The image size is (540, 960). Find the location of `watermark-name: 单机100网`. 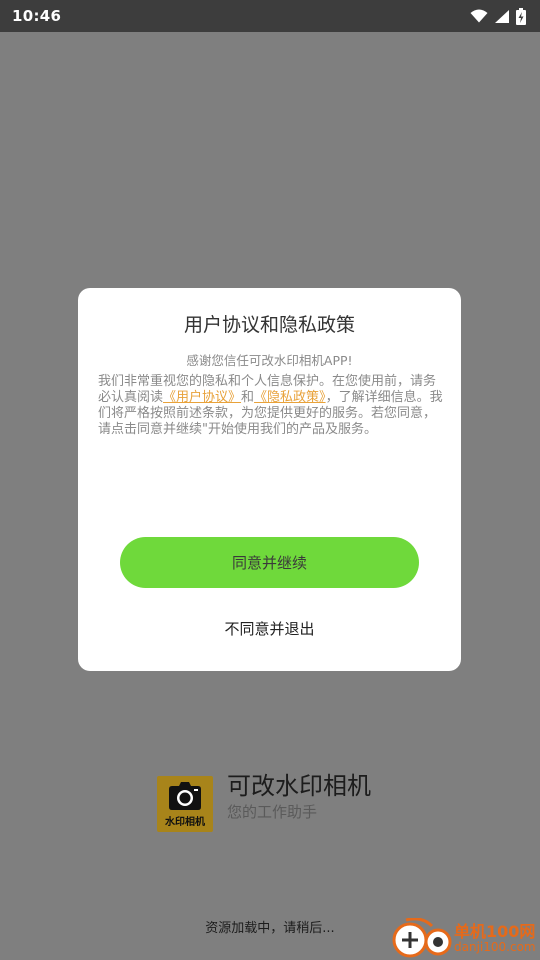

watermark-name: 单机100网 is located at coordinates (495, 931).